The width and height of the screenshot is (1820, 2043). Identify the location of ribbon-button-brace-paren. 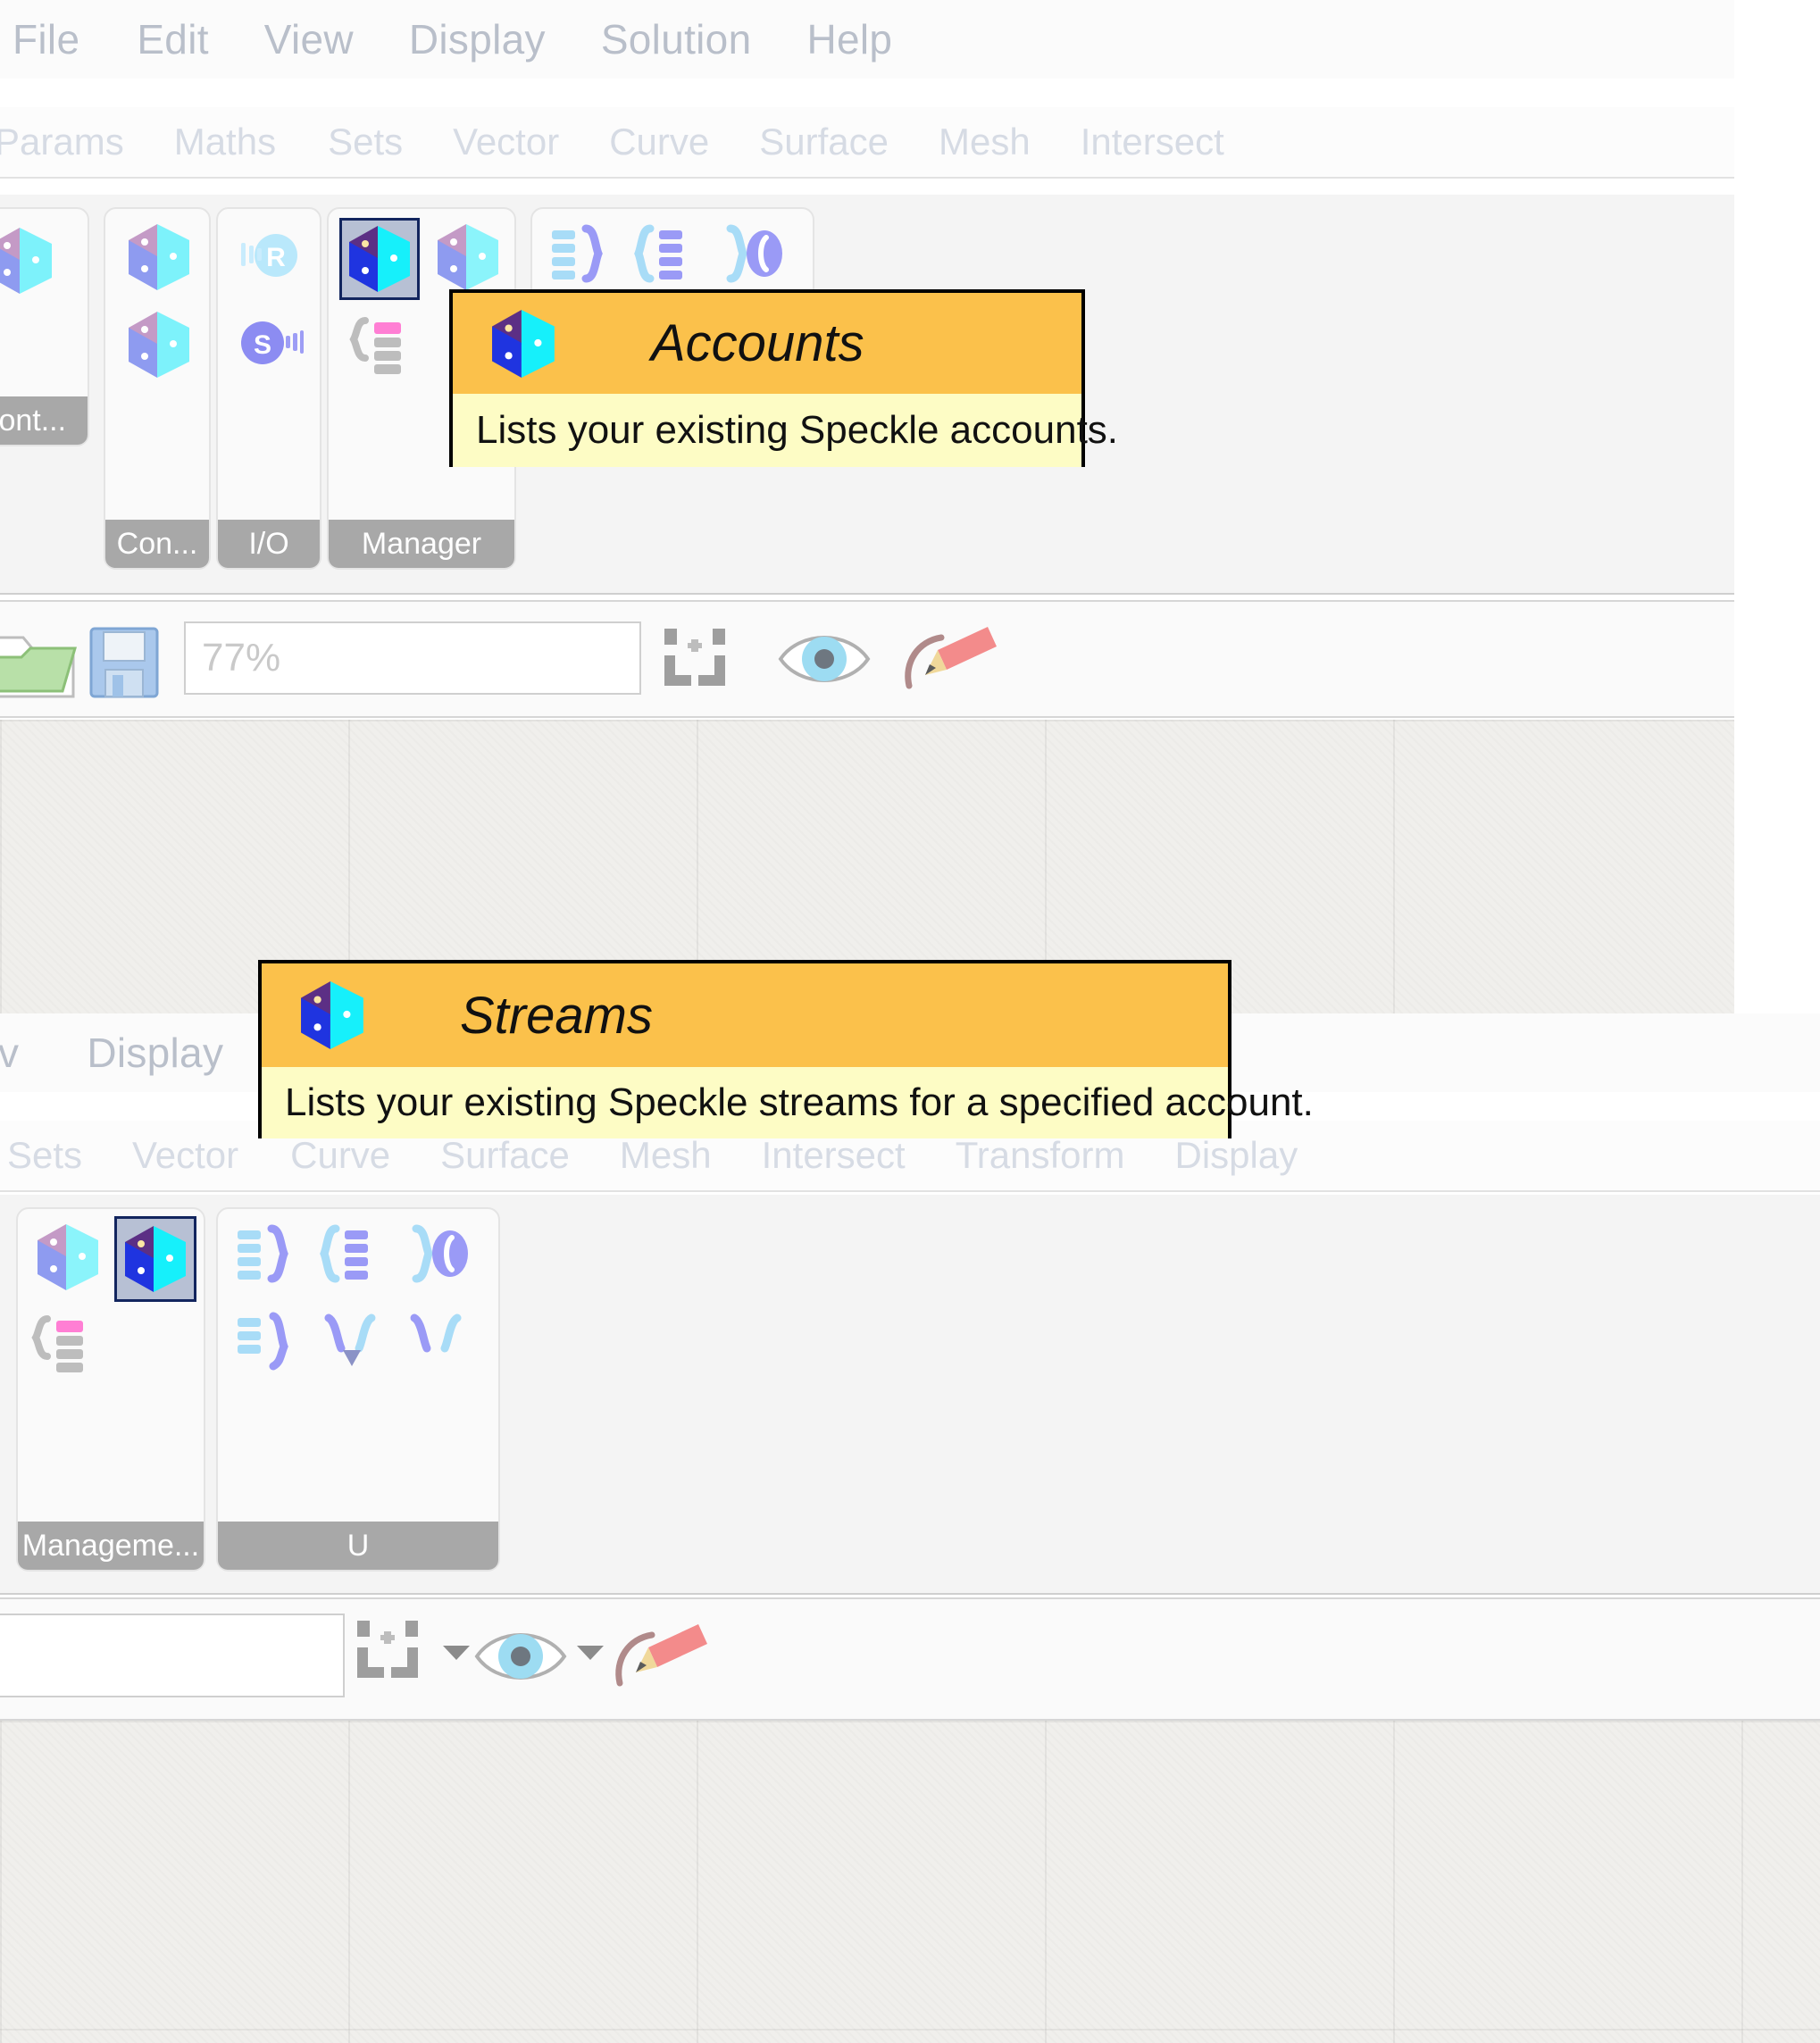
(752, 253).